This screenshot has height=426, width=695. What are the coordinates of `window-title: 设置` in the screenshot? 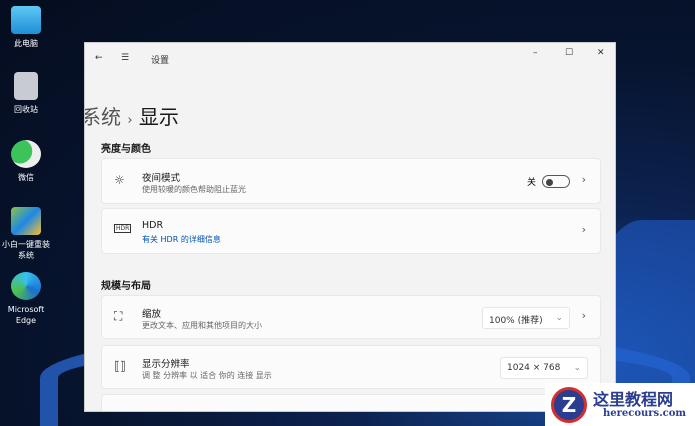 It's located at (160, 61).